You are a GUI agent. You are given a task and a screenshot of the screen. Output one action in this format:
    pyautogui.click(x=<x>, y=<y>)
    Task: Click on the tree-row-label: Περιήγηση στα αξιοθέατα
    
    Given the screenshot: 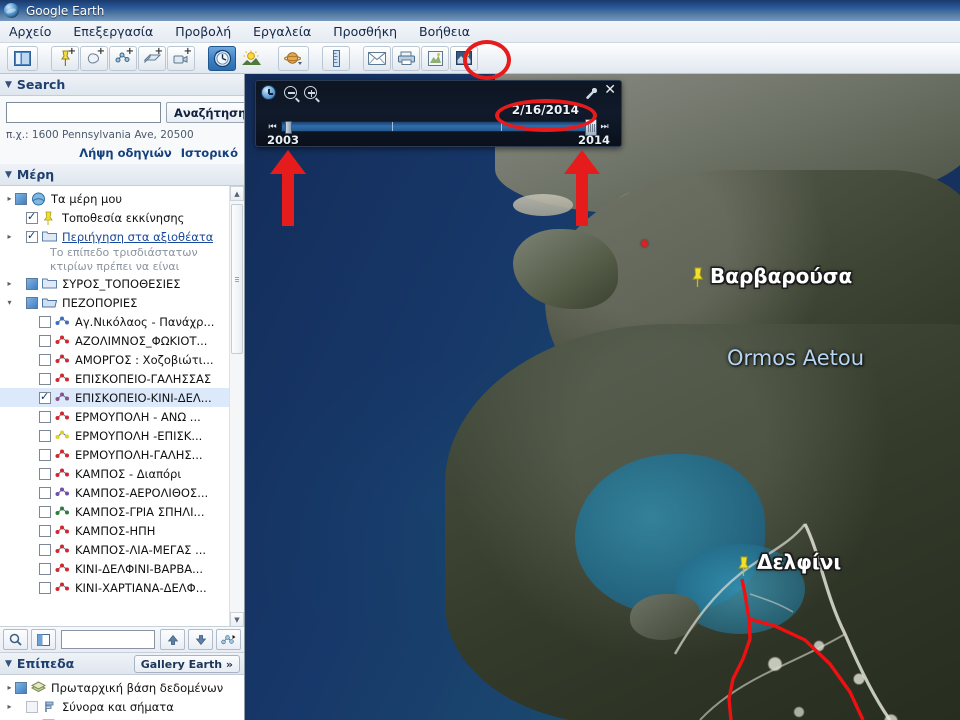 What is the action you would take?
    pyautogui.click(x=137, y=237)
    